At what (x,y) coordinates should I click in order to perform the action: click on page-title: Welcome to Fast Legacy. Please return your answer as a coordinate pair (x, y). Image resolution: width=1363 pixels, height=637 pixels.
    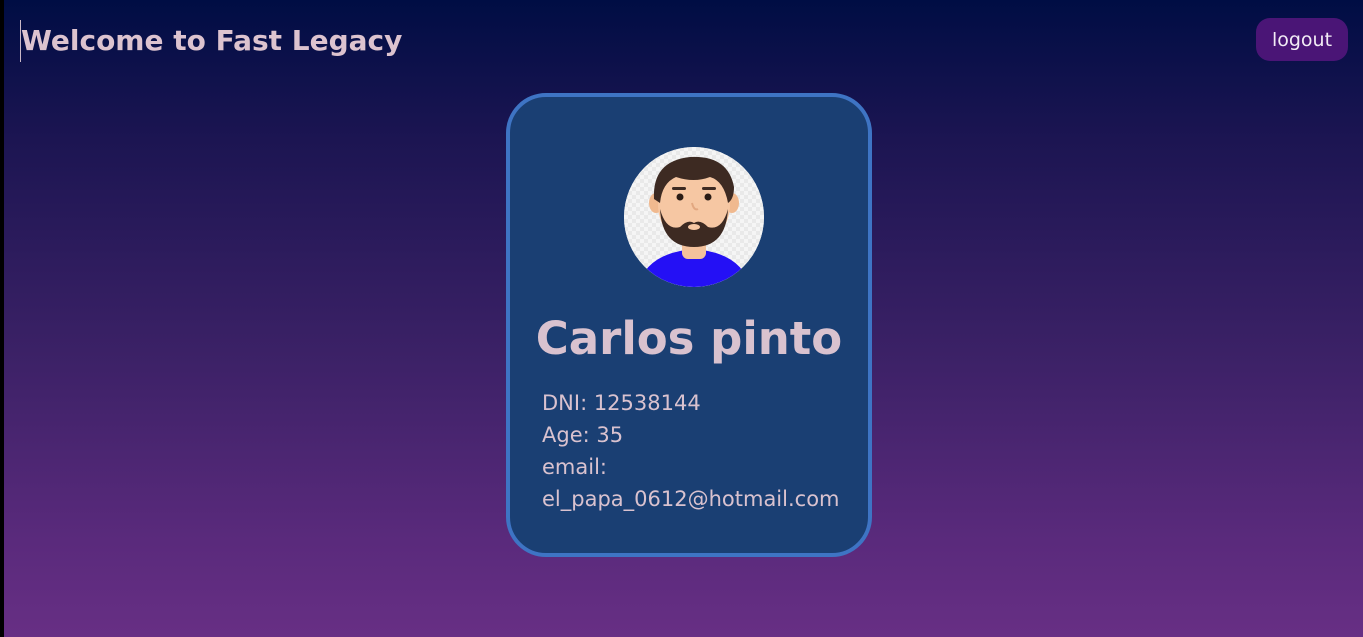
    Looking at the image, I should click on (211, 41).